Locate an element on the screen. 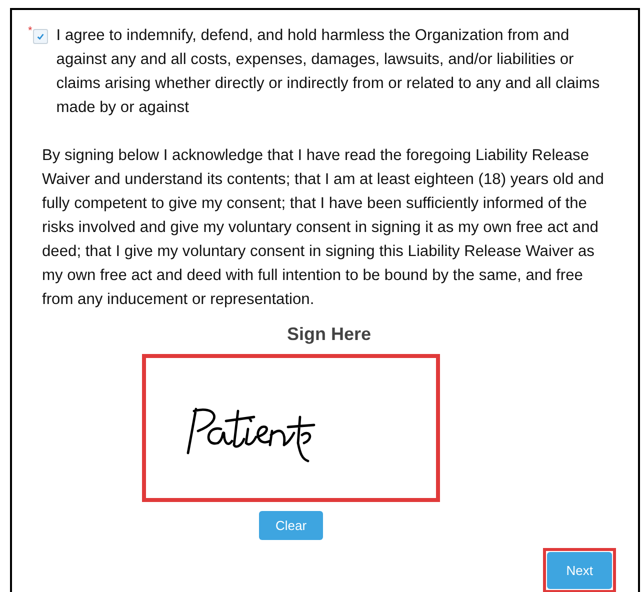 Image resolution: width=644 pixels, height=592 pixels. next-button: Next is located at coordinates (579, 570).